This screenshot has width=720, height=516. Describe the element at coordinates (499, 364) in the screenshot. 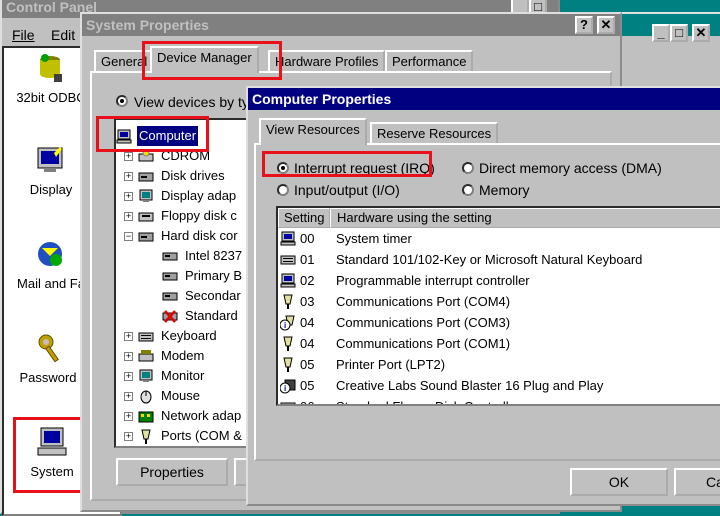

I see `resource-row: 05 Printer Port (LPT2)` at that location.